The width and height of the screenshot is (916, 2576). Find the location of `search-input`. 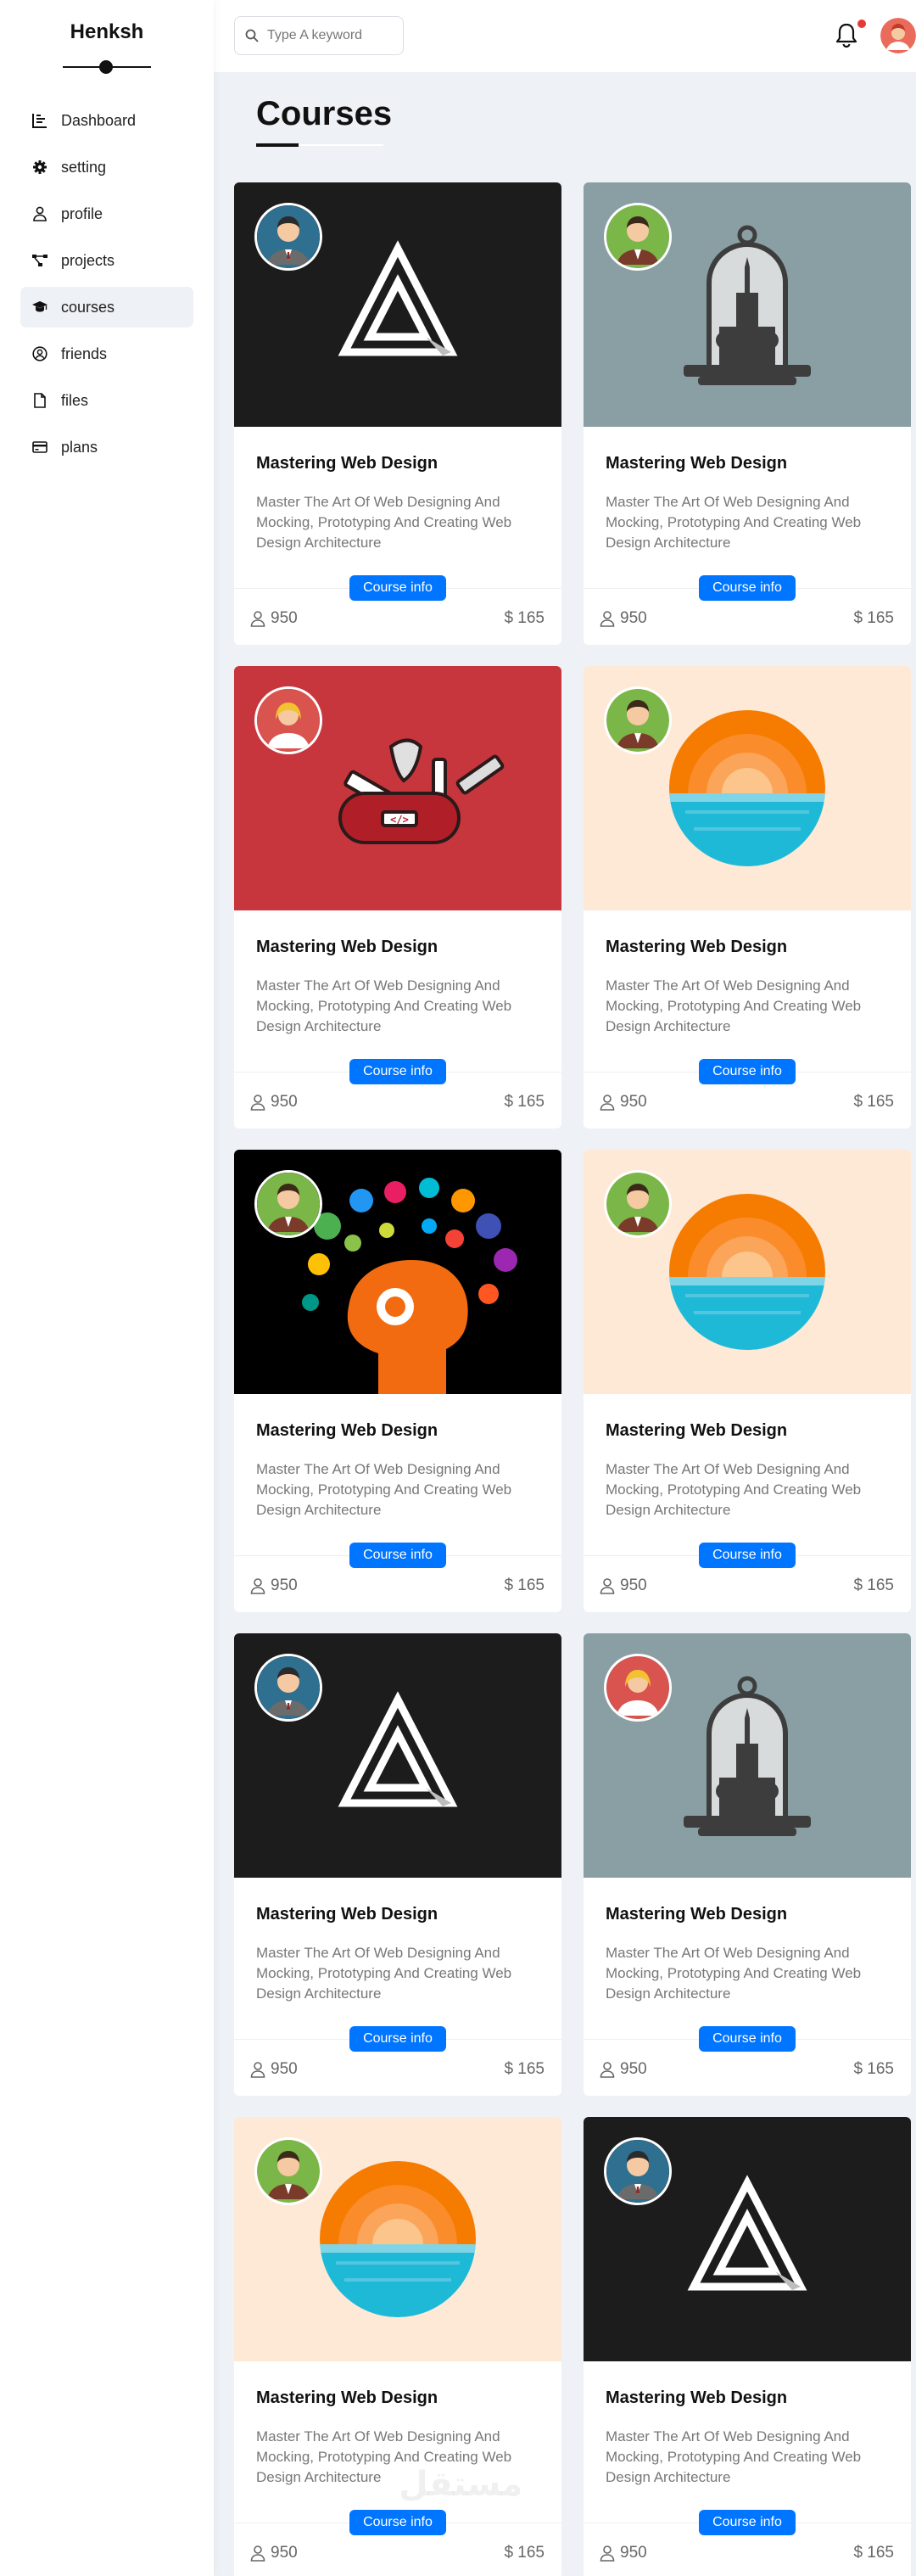

search-input is located at coordinates (330, 35).